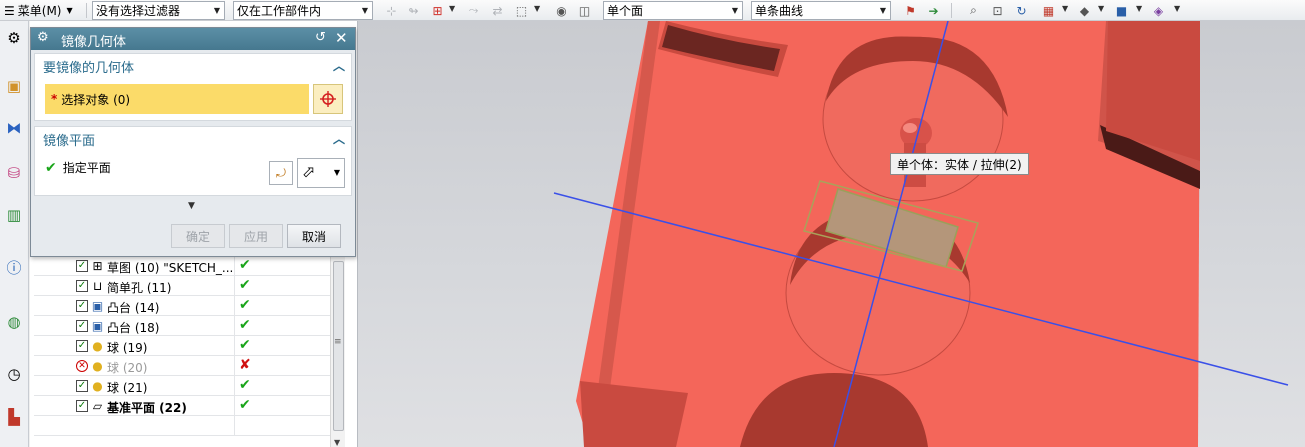 Image resolution: width=1305 pixels, height=447 pixels. I want to click on selection-scope-dropdown: 仅在工作部件内 ▼, so click(303, 10).